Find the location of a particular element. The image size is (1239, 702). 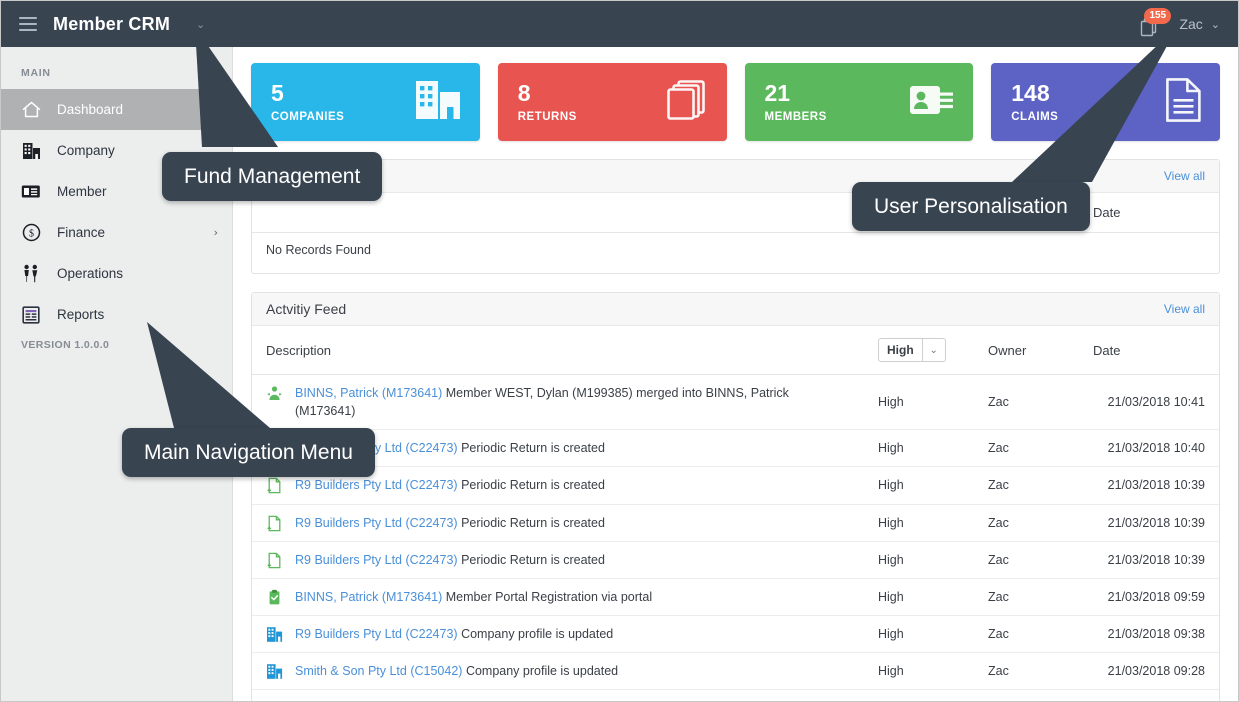

description-detail: Member Portal Registration via portal is located at coordinates (549, 596).